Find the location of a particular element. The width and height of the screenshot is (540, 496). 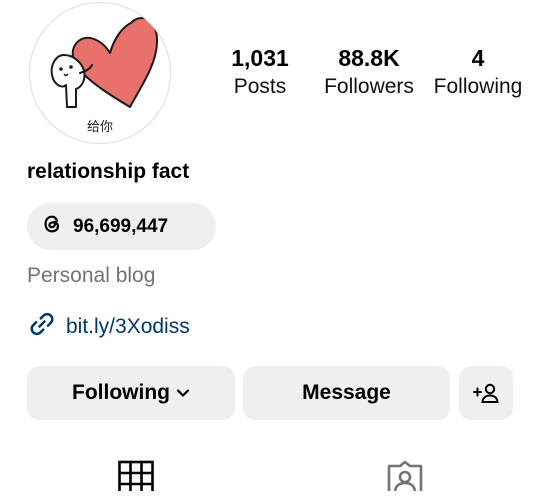

add-user-button is located at coordinates (486, 393).